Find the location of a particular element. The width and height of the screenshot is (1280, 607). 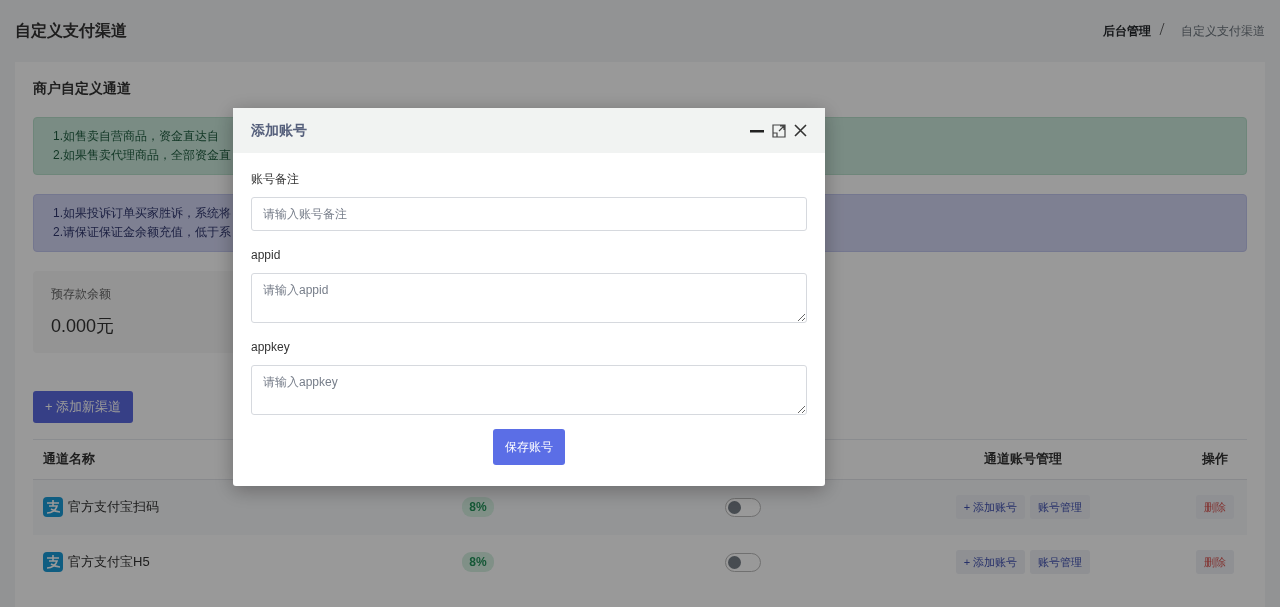

breadcrumb-item: 自定义支付渠道 is located at coordinates (1223, 31).